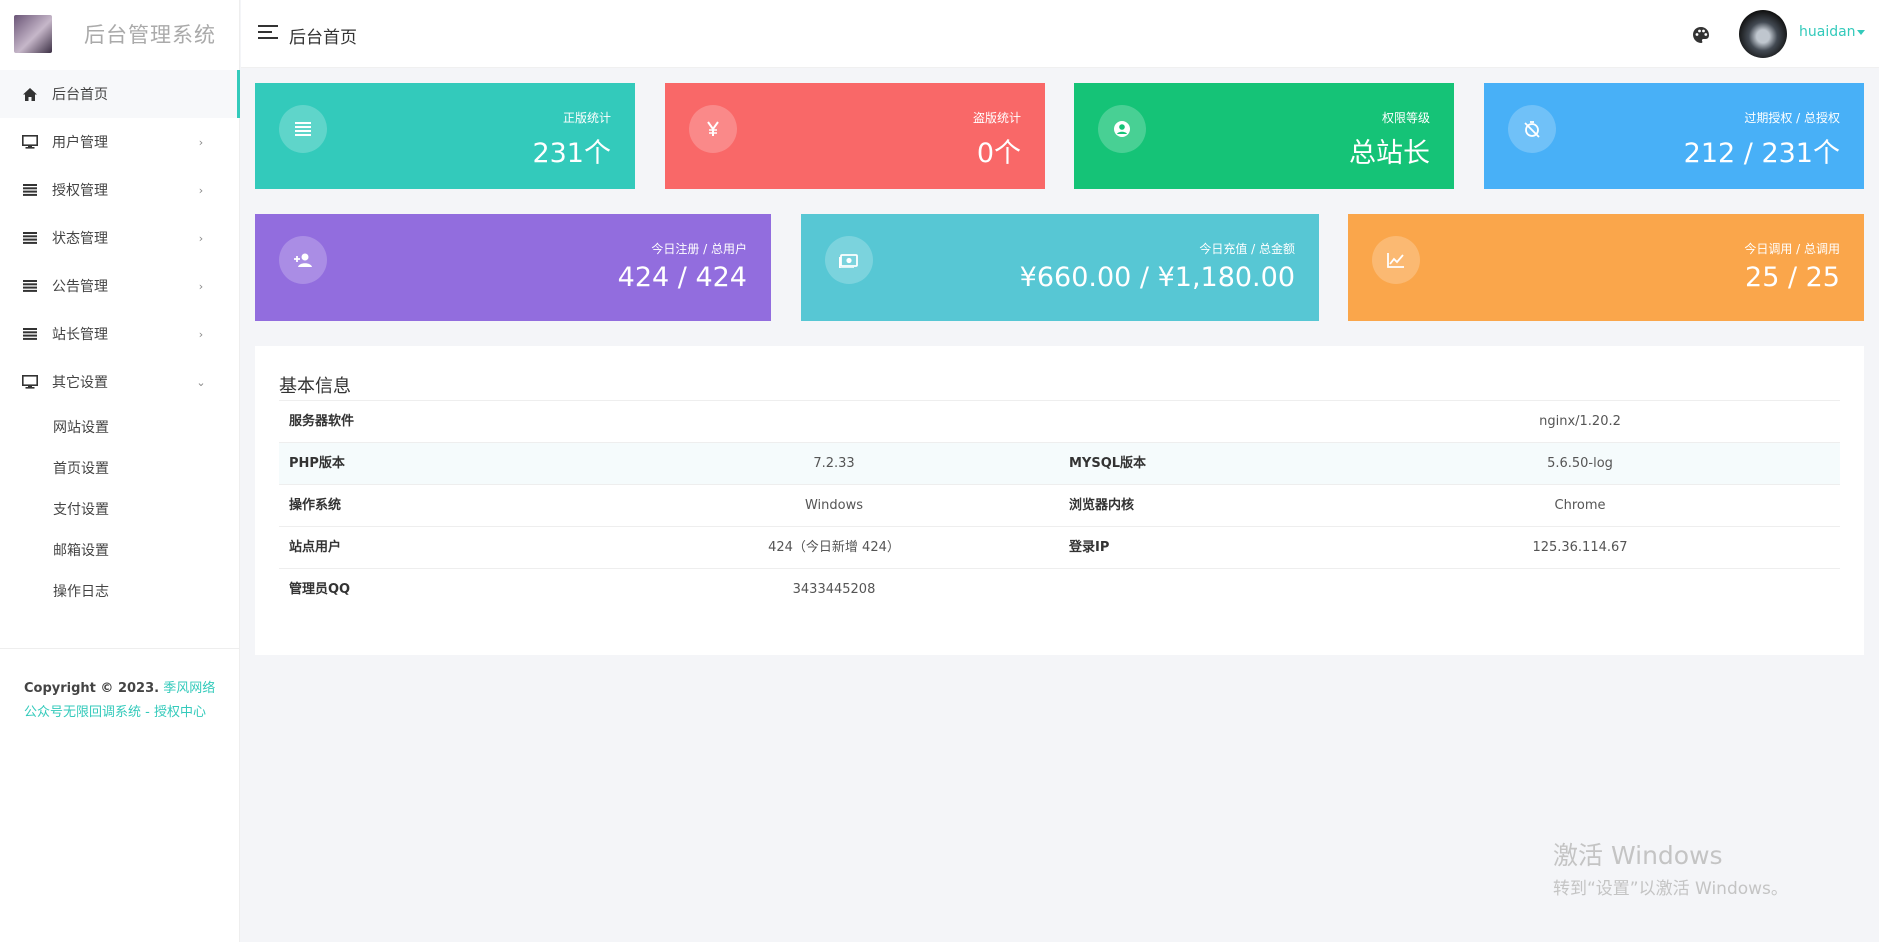  Describe the element at coordinates (201, 382) in the screenshot. I see `chevron-down-icon: ⌄` at that location.